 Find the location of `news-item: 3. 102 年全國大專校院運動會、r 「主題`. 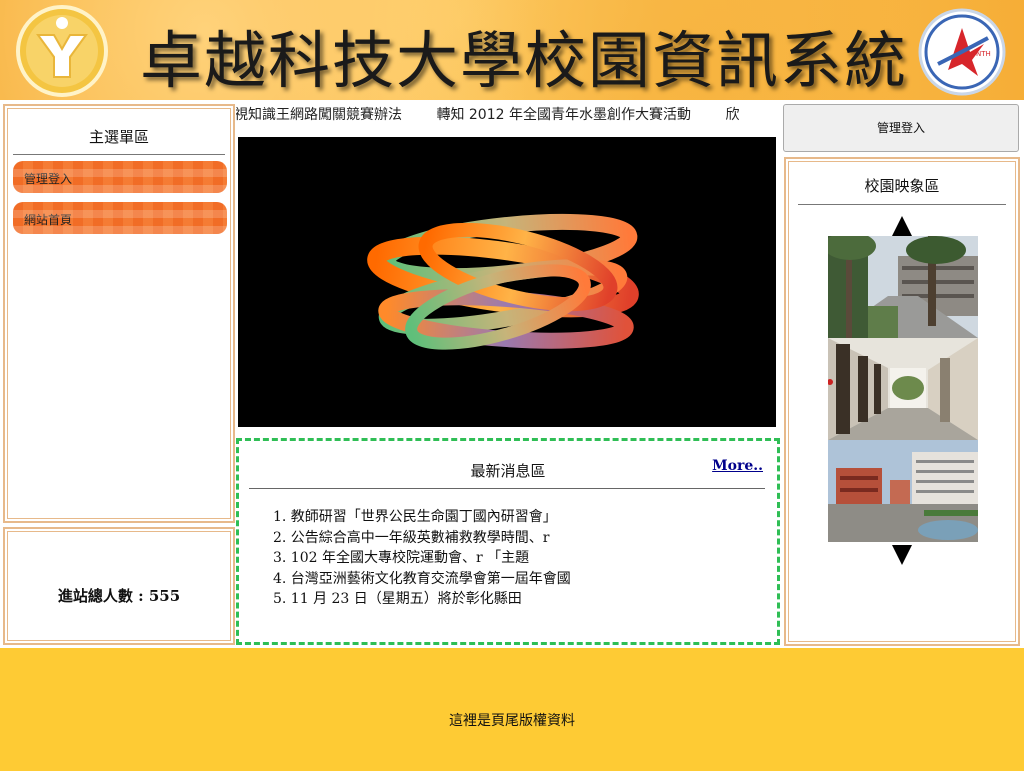

news-item: 3. 102 年全國大專校院運動會、r 「主題 is located at coordinates (422, 558).